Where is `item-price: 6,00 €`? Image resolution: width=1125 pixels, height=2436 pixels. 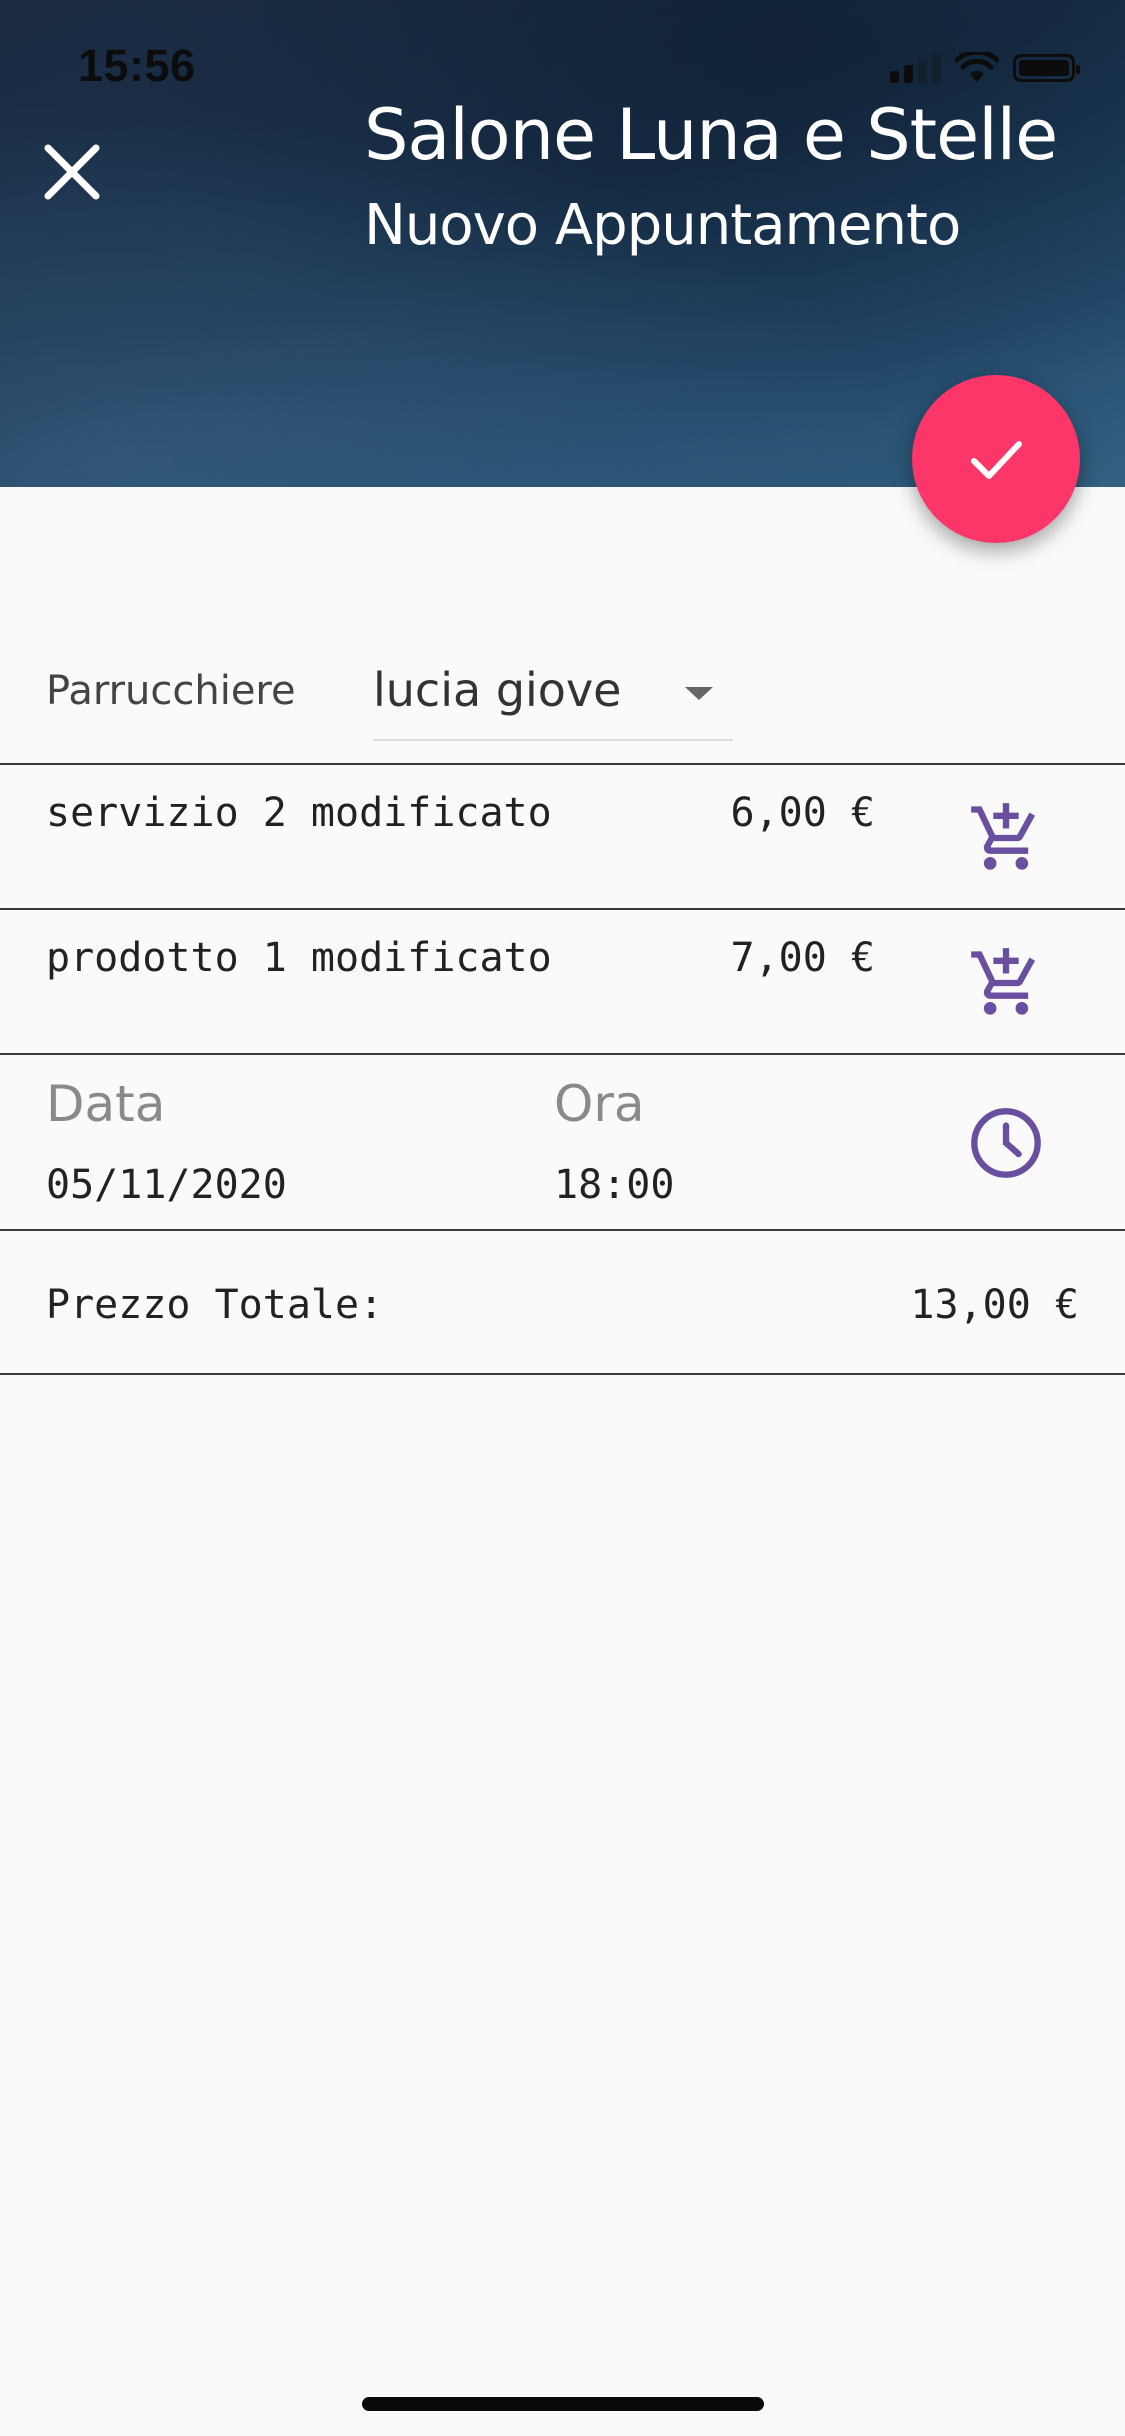 item-price: 6,00 € is located at coordinates (803, 813).